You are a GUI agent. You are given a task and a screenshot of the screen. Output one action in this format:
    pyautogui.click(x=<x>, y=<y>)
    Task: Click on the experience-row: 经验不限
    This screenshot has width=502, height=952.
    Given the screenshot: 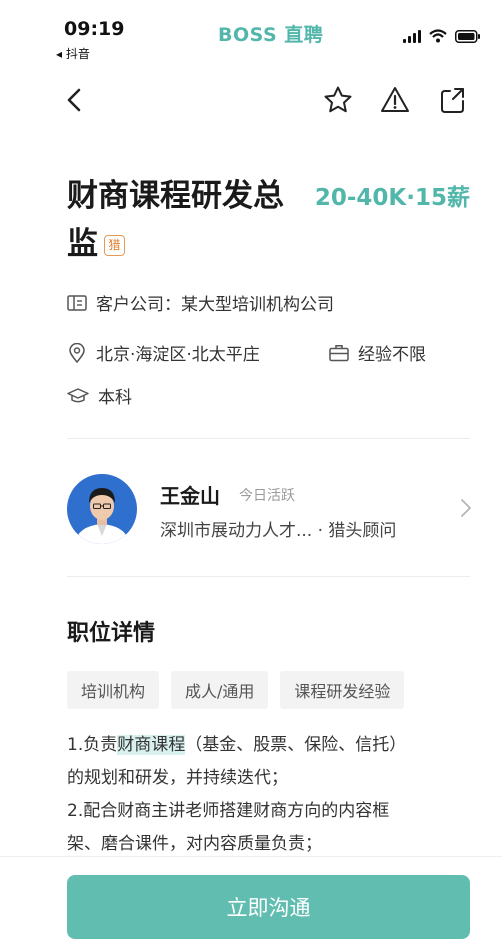 What is the action you would take?
    pyautogui.click(x=377, y=352)
    